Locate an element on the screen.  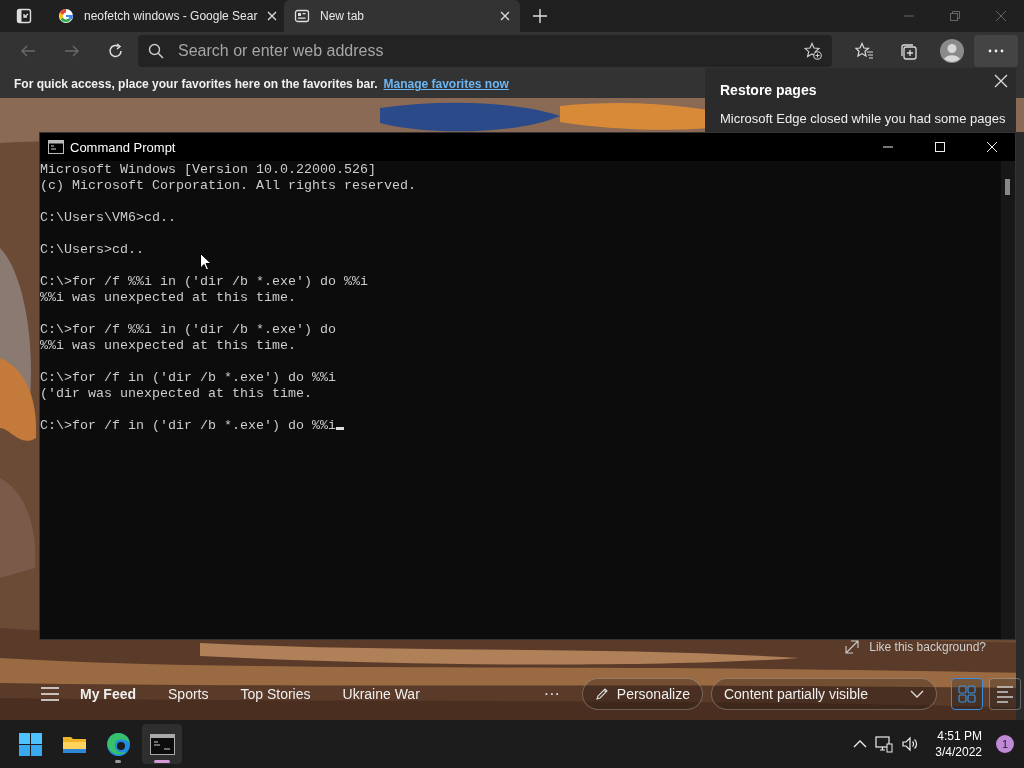
address-bar: Search or enter web address is located at coordinates (485, 51).